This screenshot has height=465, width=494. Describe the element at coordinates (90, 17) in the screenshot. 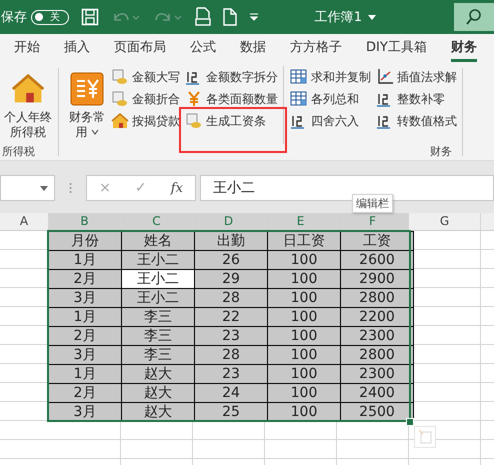

I see `save-icon` at that location.